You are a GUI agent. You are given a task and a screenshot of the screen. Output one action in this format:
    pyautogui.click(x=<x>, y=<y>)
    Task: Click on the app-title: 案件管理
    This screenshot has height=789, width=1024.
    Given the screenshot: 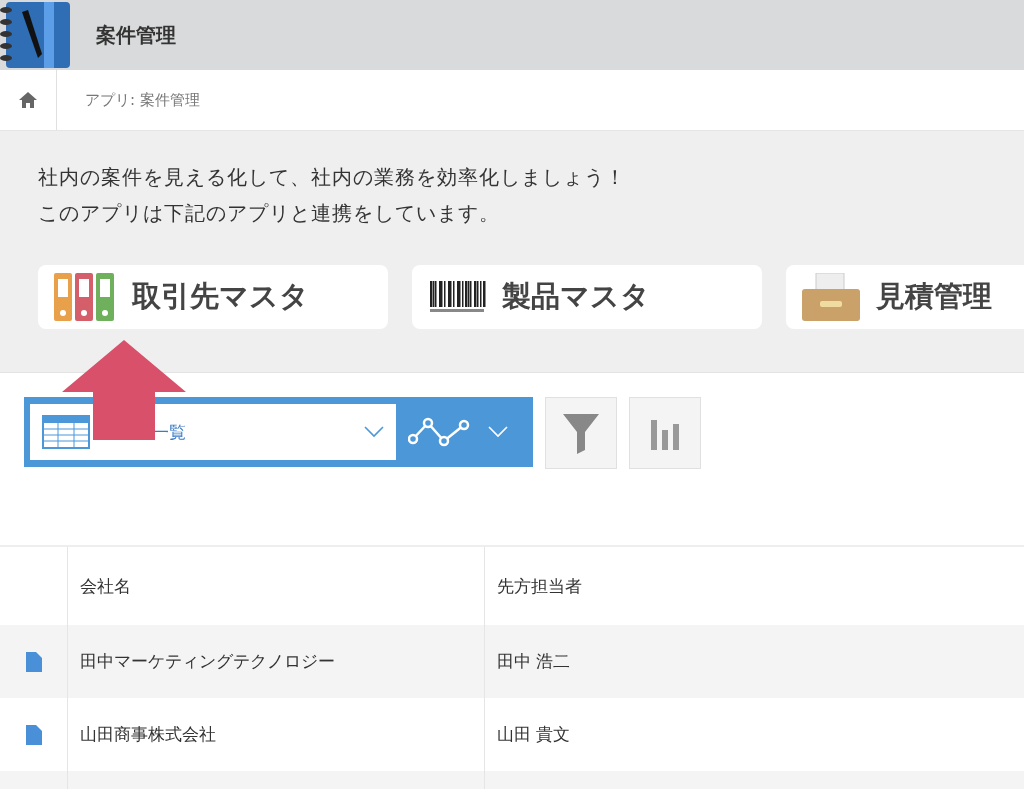 What is the action you would take?
    pyautogui.click(x=136, y=35)
    